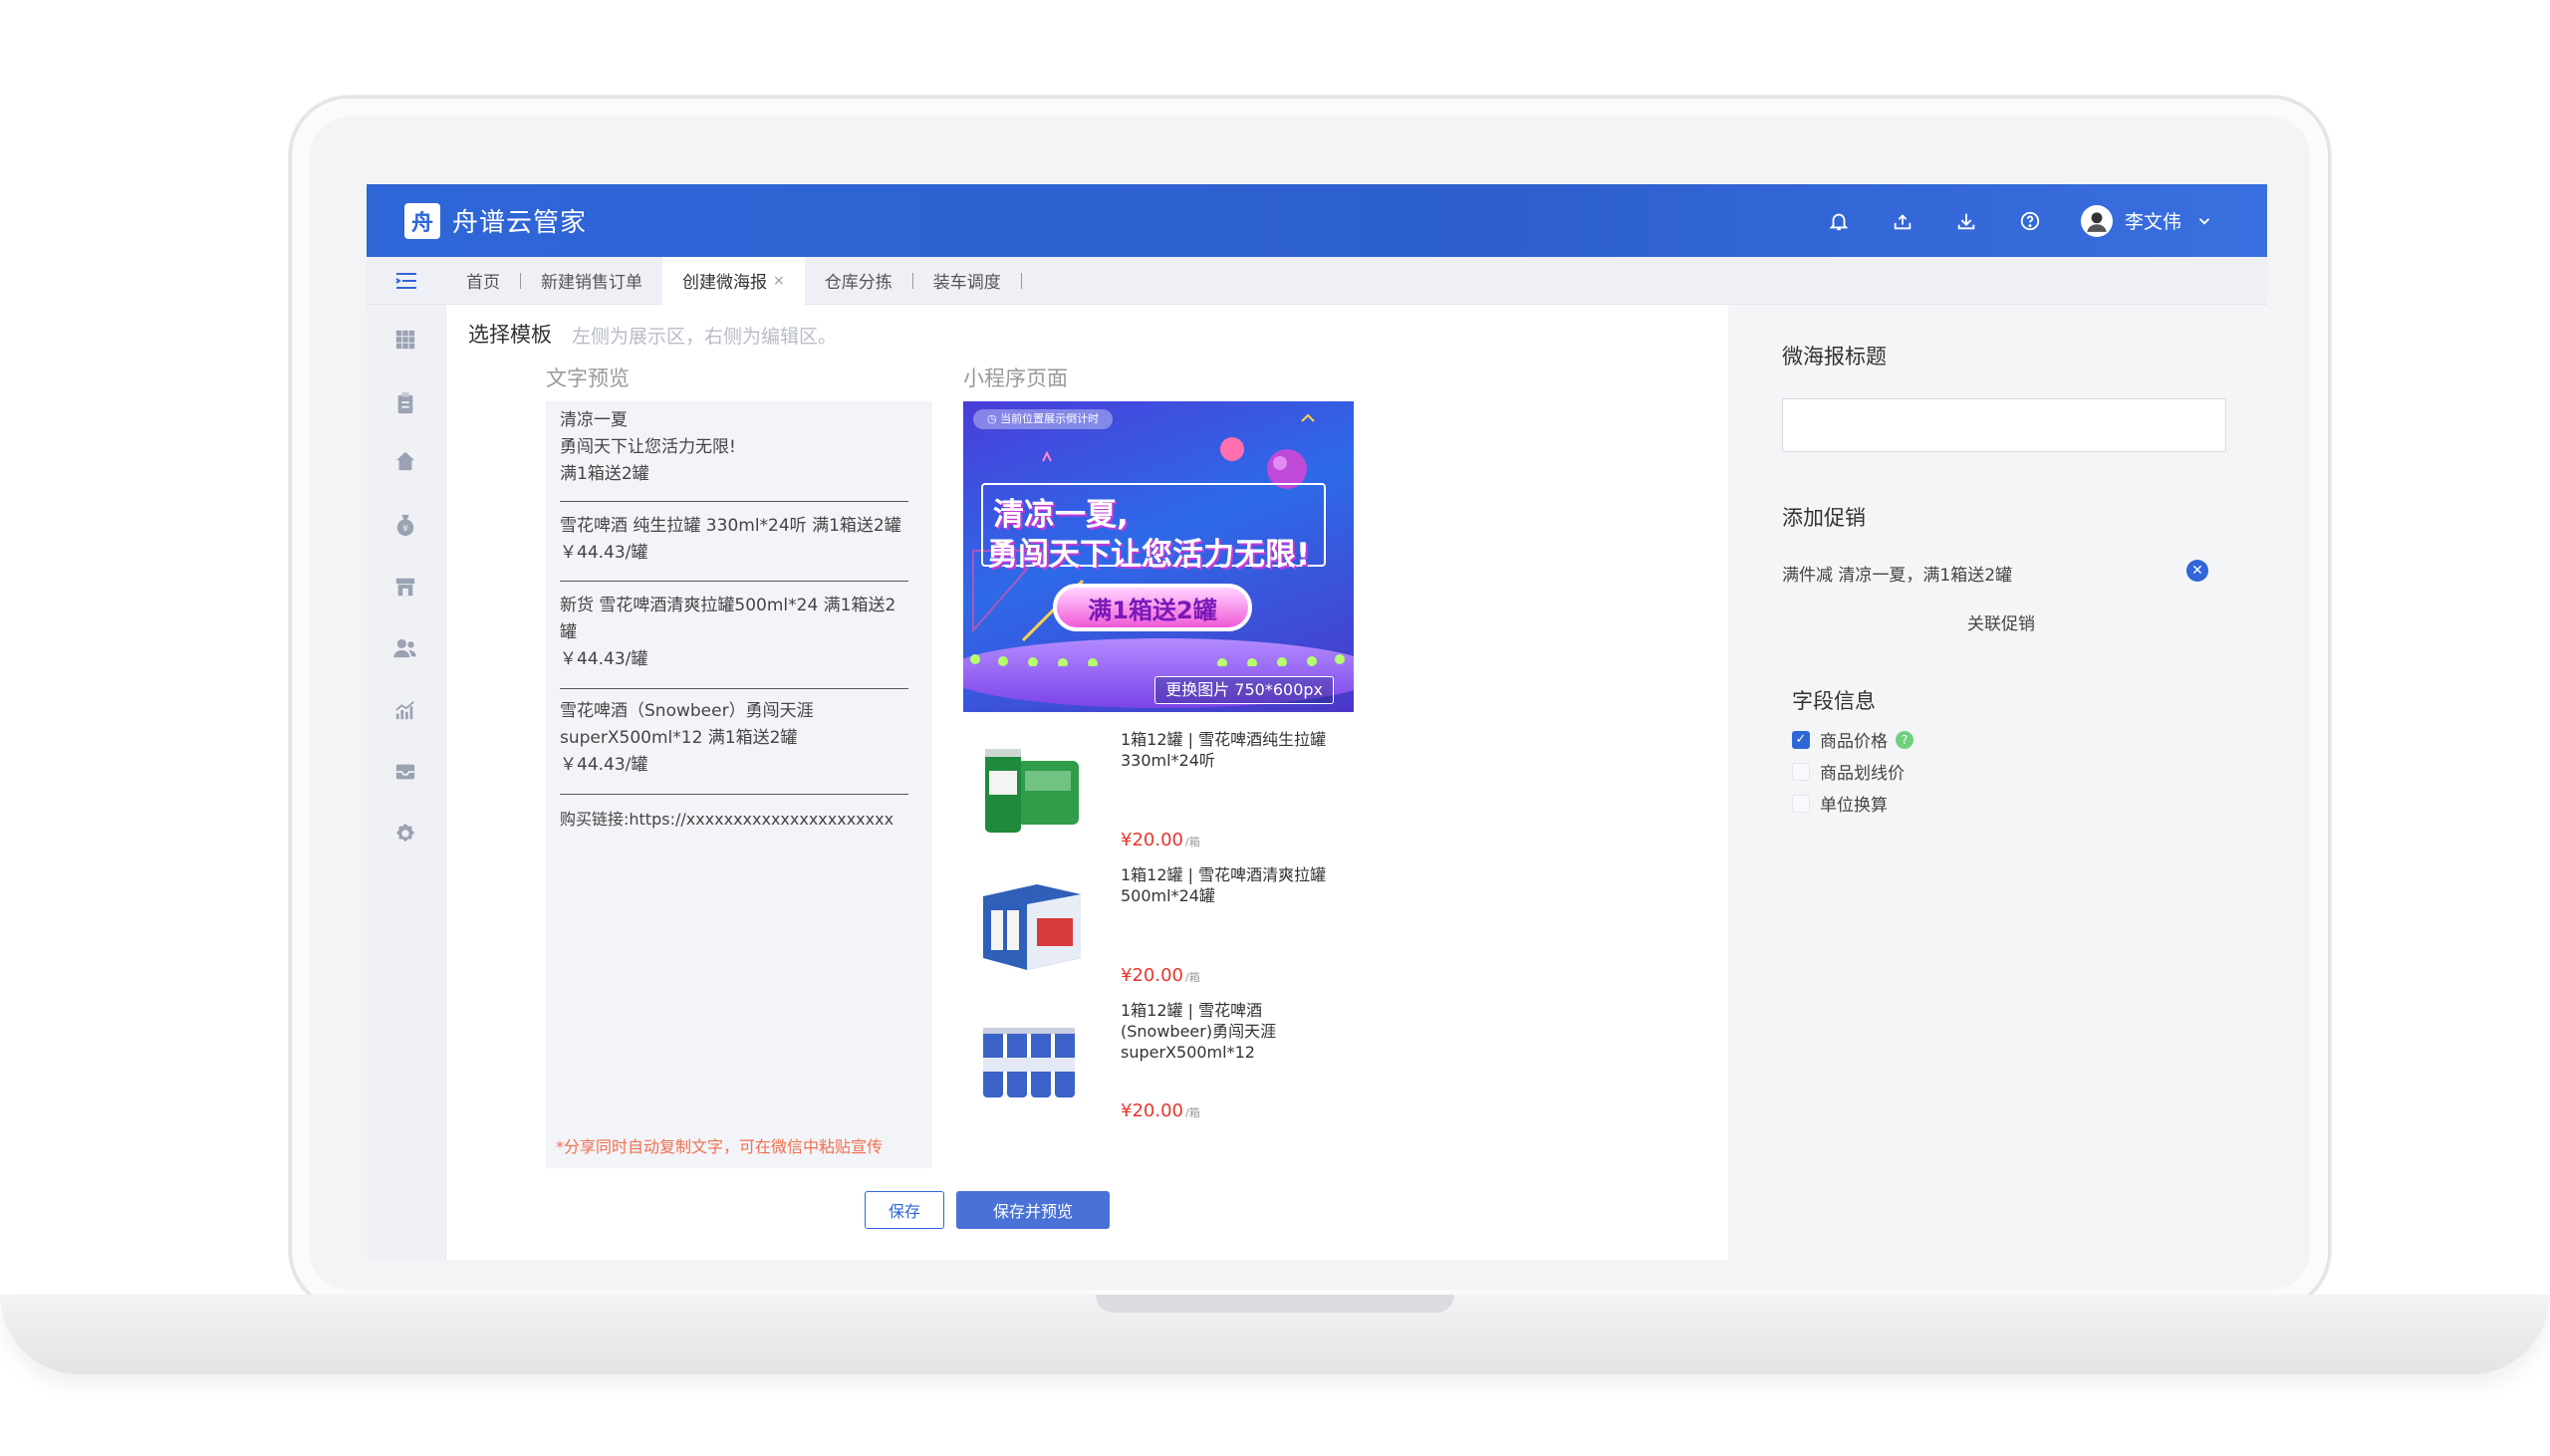 Image resolution: width=2550 pixels, height=1456 pixels. What do you see at coordinates (734, 540) in the screenshot?
I see `list-item: 雪花啤酒 纯生拉罐 330ml*24听 满1箱送2罐 ￥44.43/罐` at bounding box center [734, 540].